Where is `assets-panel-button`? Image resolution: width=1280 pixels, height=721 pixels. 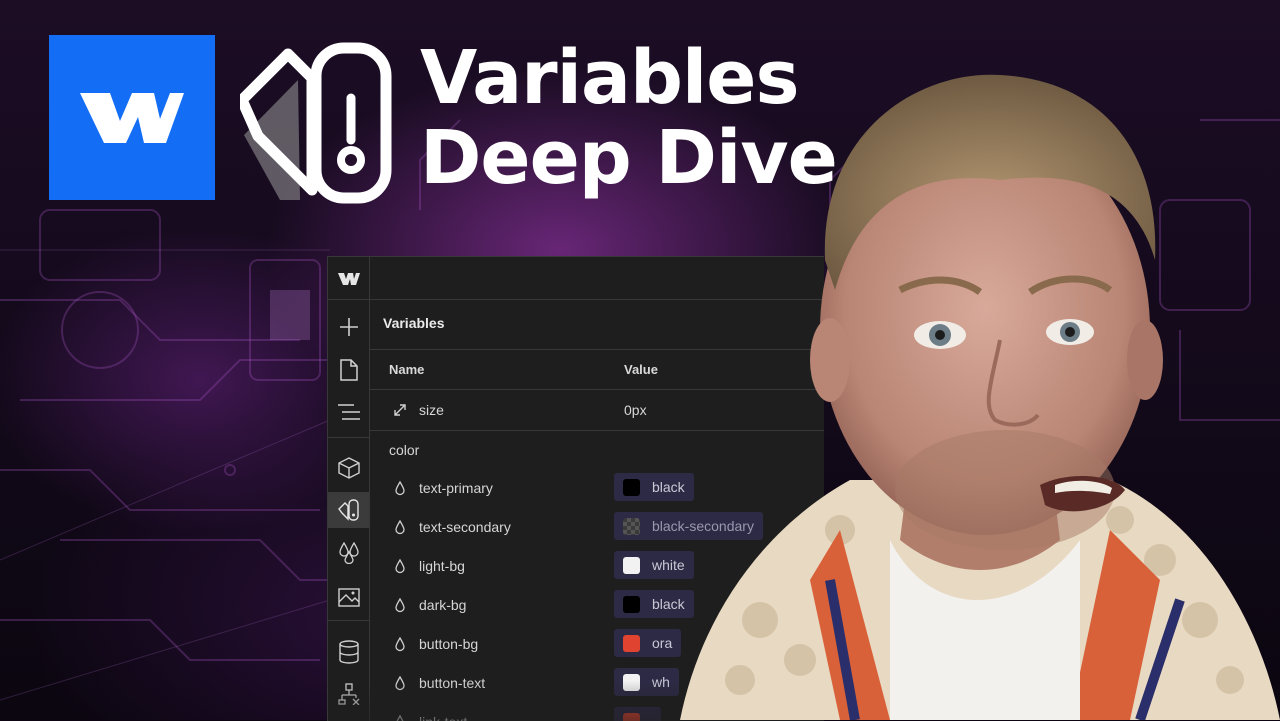 assets-panel-button is located at coordinates (348, 596).